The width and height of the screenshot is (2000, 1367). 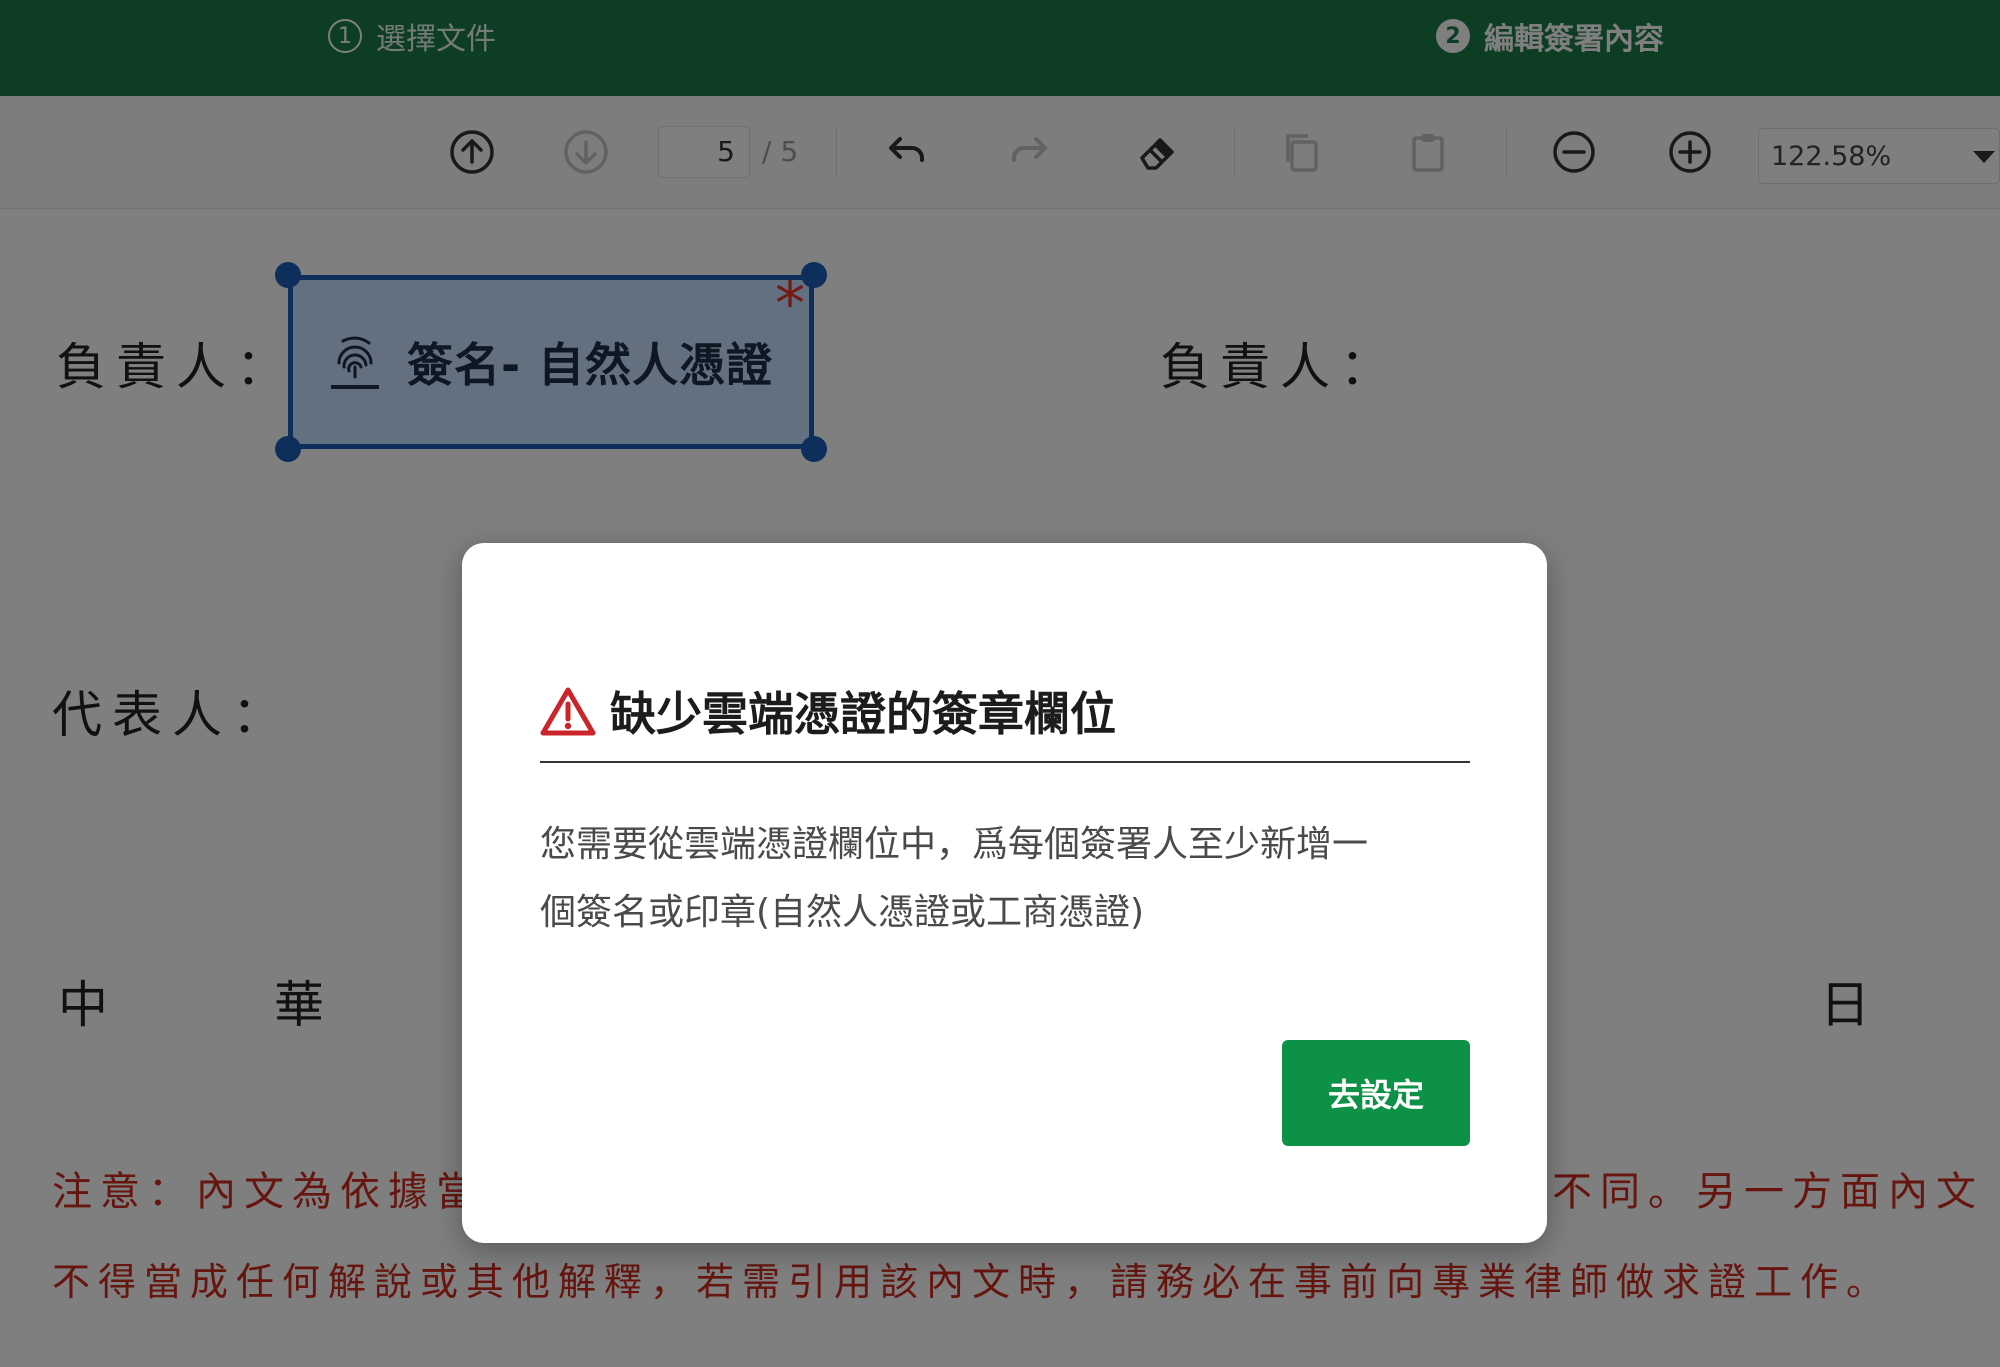 What do you see at coordinates (842, 912) in the screenshot?
I see `dialog-message-line: 個簽名或印章(自然人憑證或工商憑證)` at bounding box center [842, 912].